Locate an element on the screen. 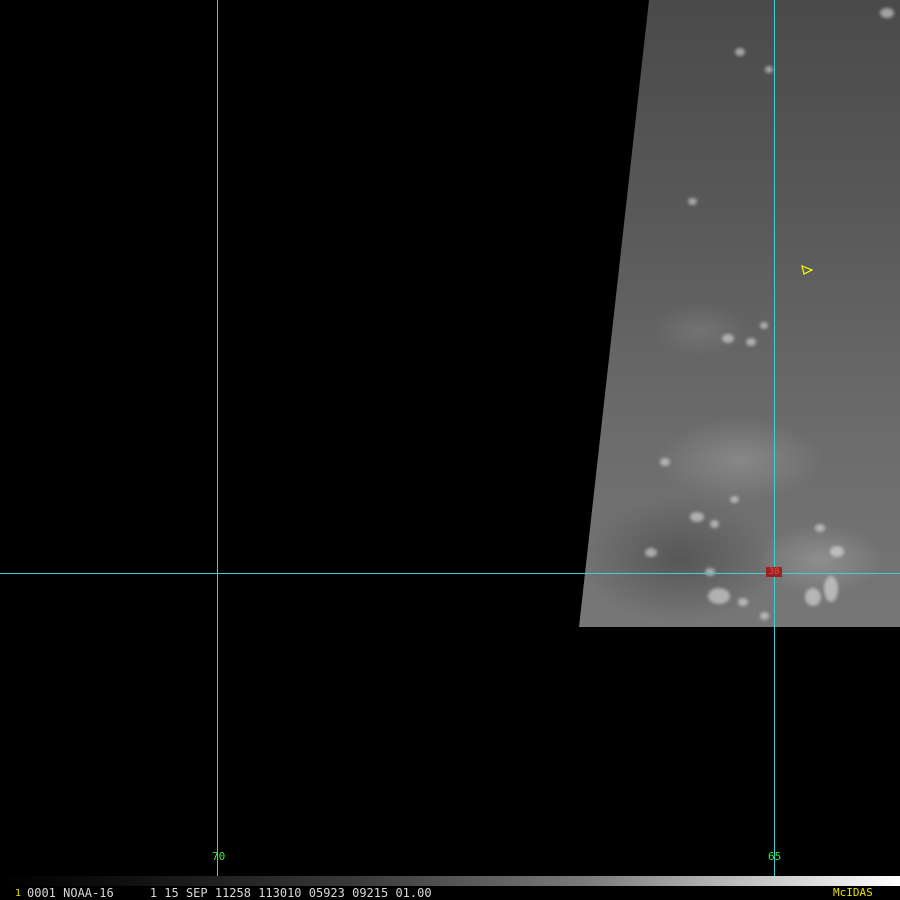 This screenshot has height=900, width=900. latitude-label-30: 30 is located at coordinates (774, 572).